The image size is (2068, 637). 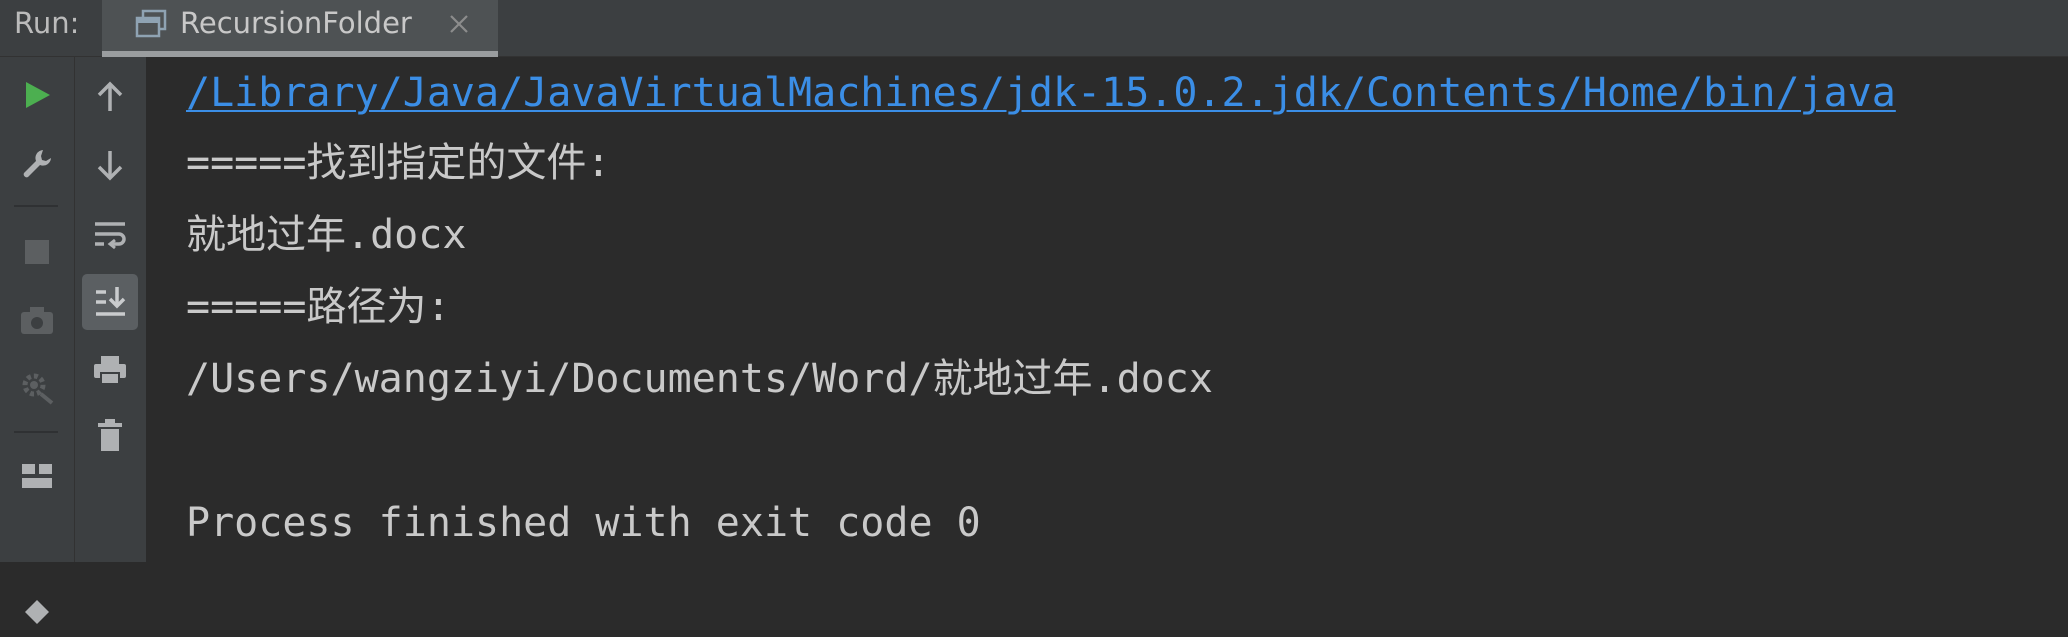 I want to click on run-tool-window-header: Run: RecursionFolder, so click(x=1034, y=28).